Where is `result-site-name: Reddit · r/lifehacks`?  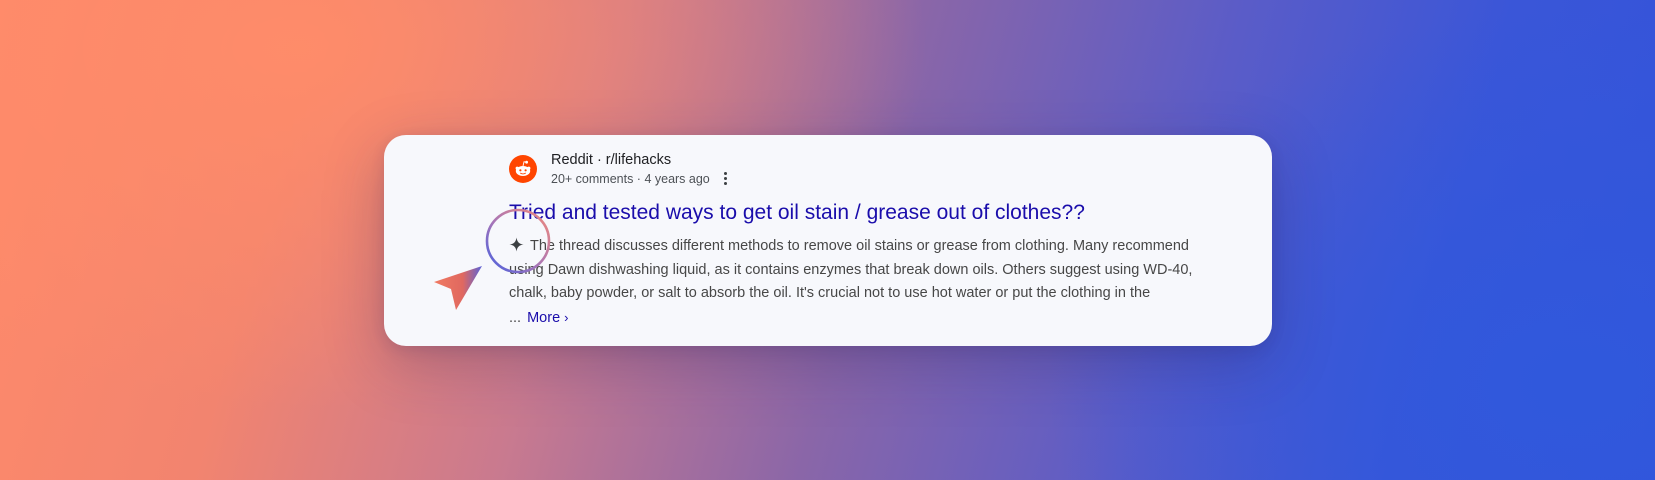
result-site-name: Reddit · r/lifehacks is located at coordinates (611, 159).